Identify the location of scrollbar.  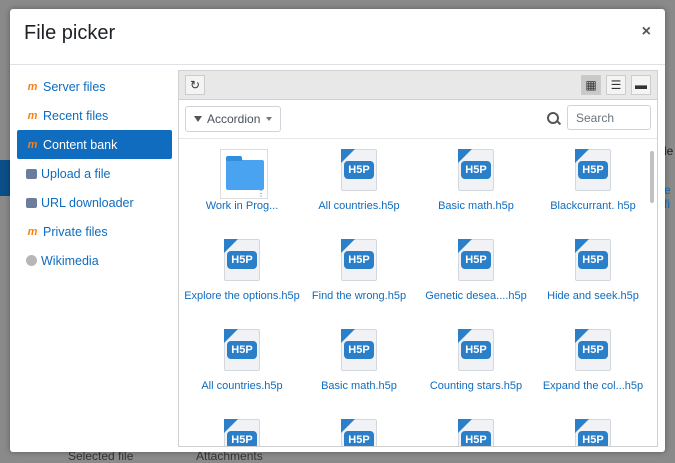
(652, 177).